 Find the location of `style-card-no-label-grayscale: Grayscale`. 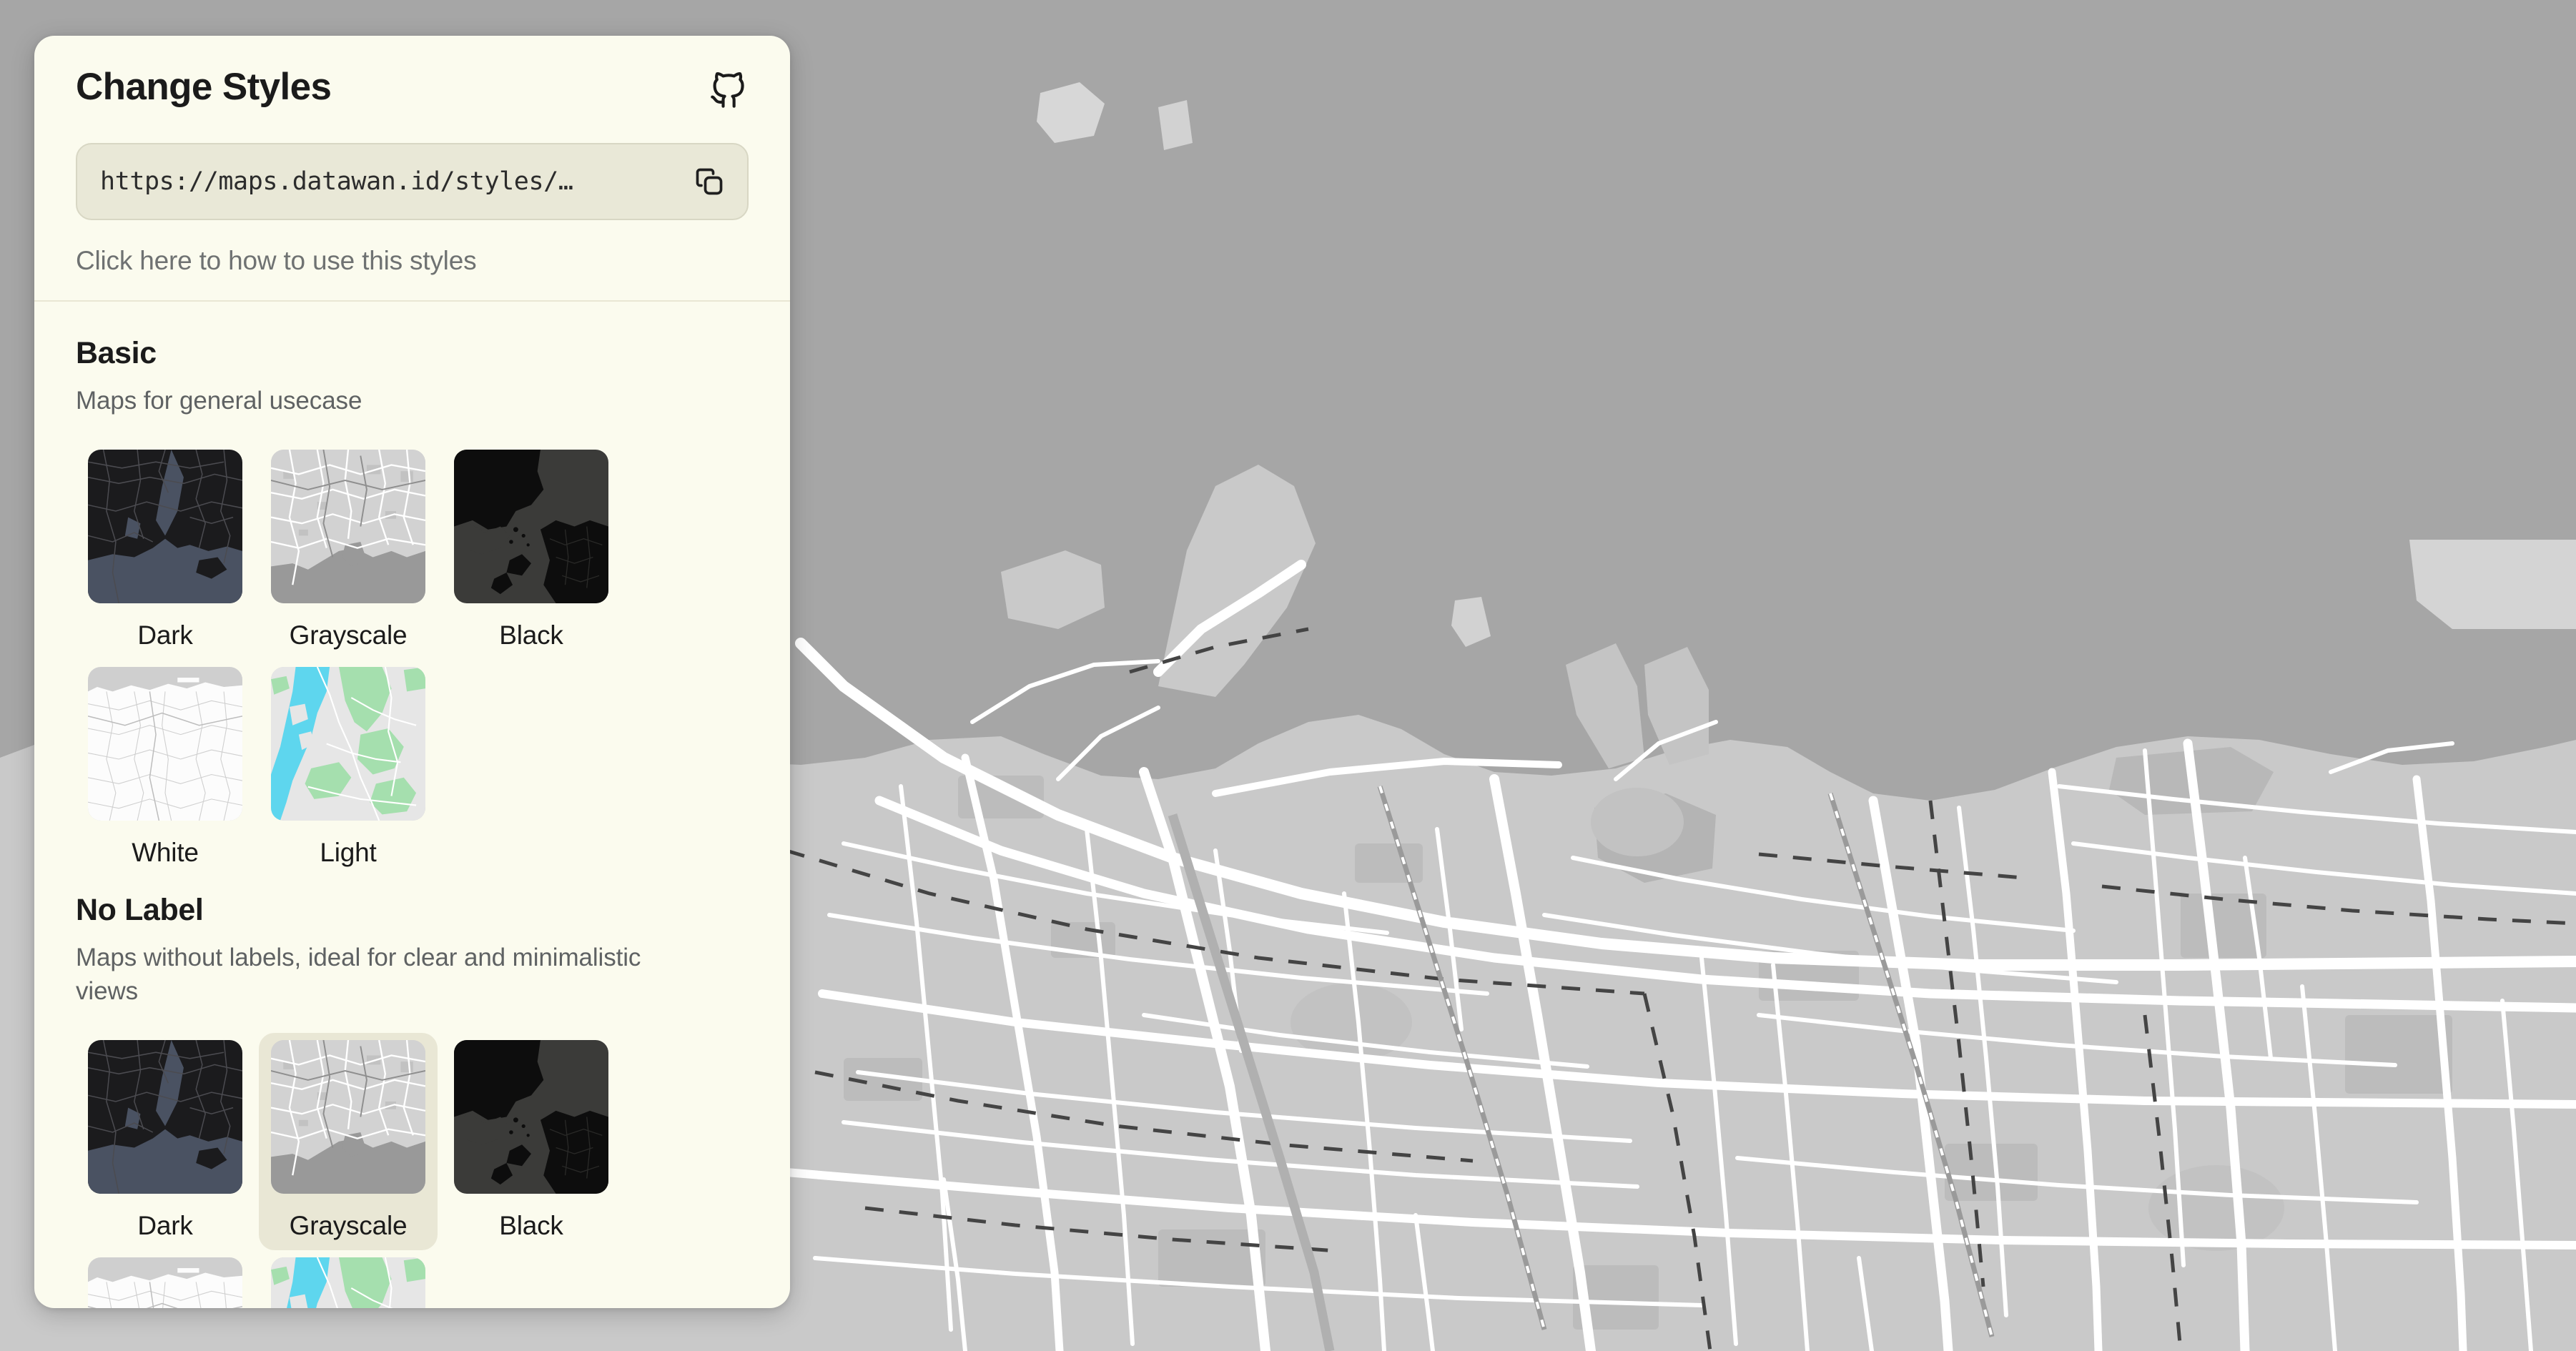

style-card-no-label-grayscale: Grayscale is located at coordinates (348, 1141).